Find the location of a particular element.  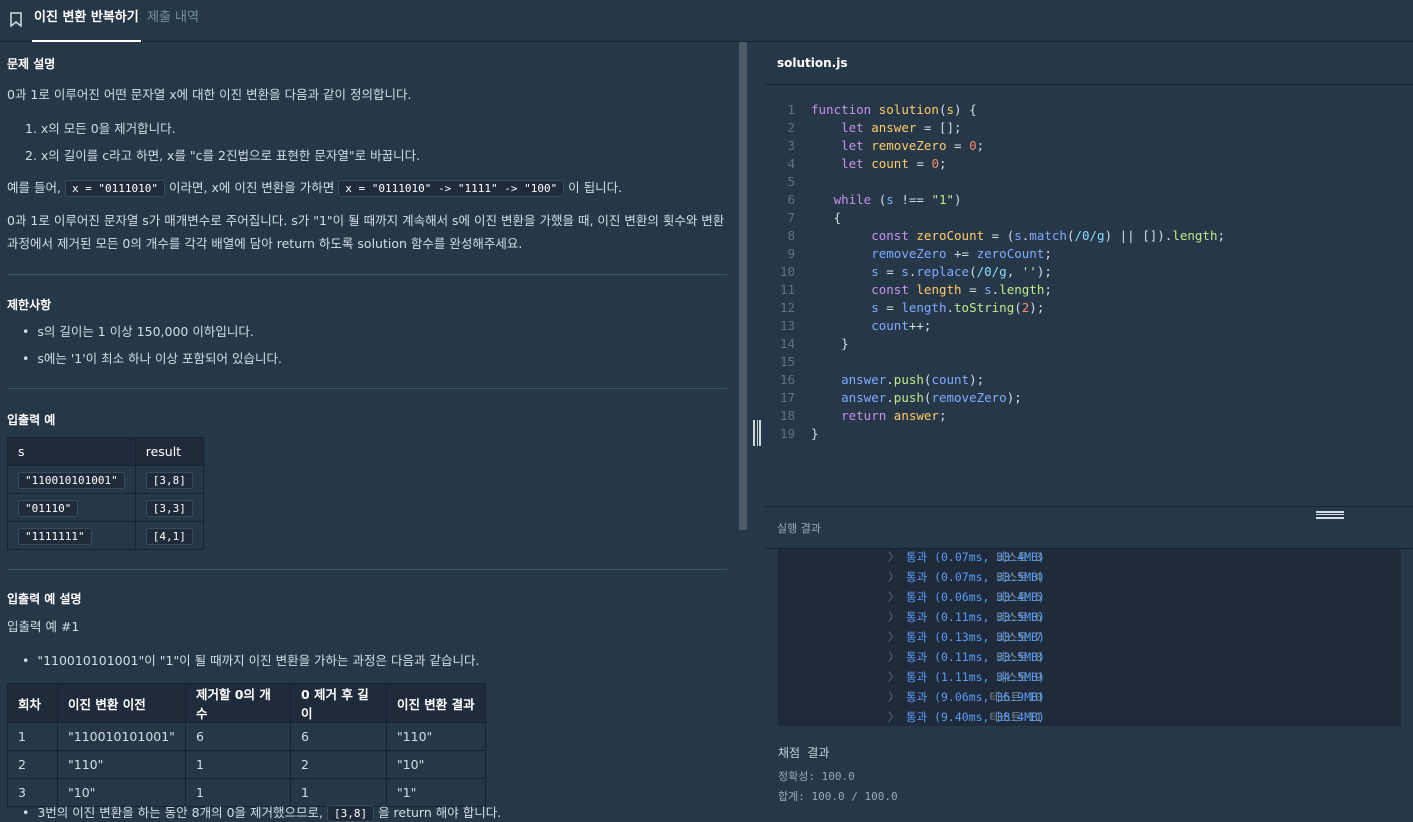

code-line: removeZero += zeroCount; is located at coordinates (961, 253).